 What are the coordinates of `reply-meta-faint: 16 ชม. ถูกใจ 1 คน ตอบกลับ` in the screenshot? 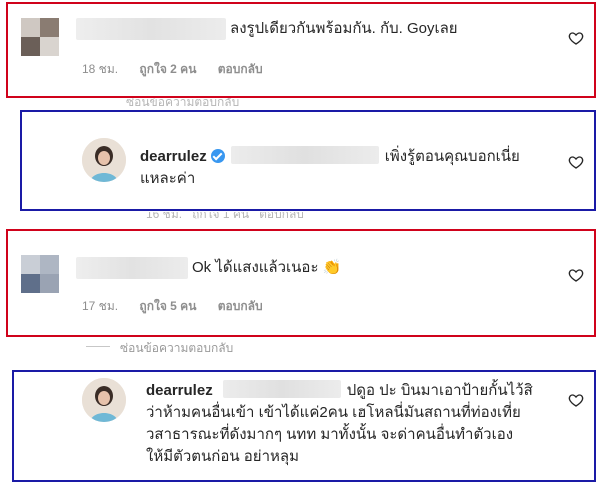 It's located at (225, 215).